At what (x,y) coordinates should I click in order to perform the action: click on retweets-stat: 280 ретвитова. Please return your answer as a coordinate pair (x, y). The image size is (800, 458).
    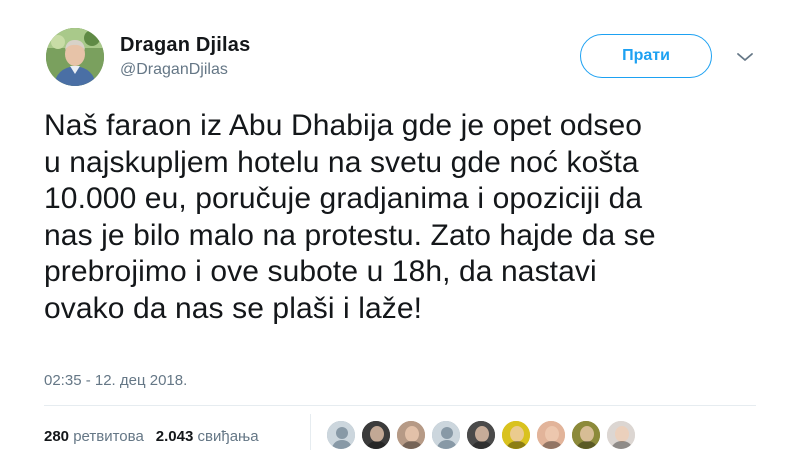
    Looking at the image, I should click on (94, 436).